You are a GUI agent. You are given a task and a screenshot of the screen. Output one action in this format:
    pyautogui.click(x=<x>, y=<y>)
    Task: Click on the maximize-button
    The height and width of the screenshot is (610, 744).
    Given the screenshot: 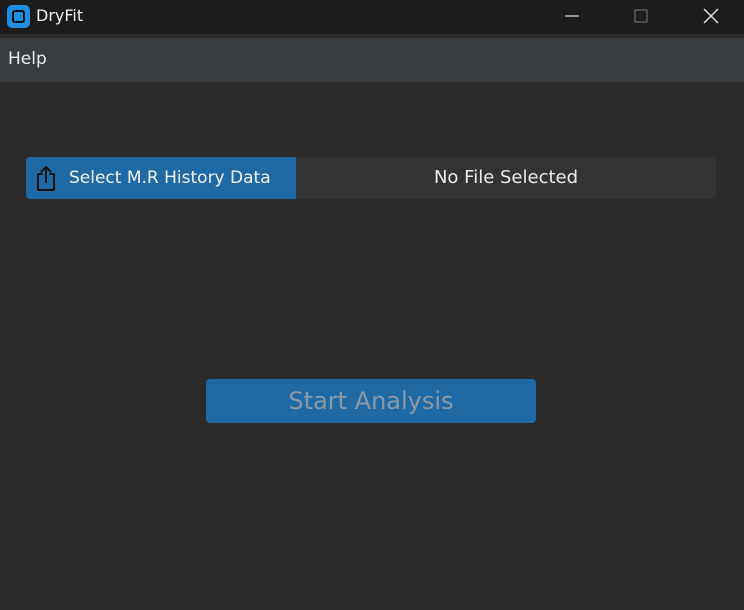 What is the action you would take?
    pyautogui.click(x=641, y=16)
    